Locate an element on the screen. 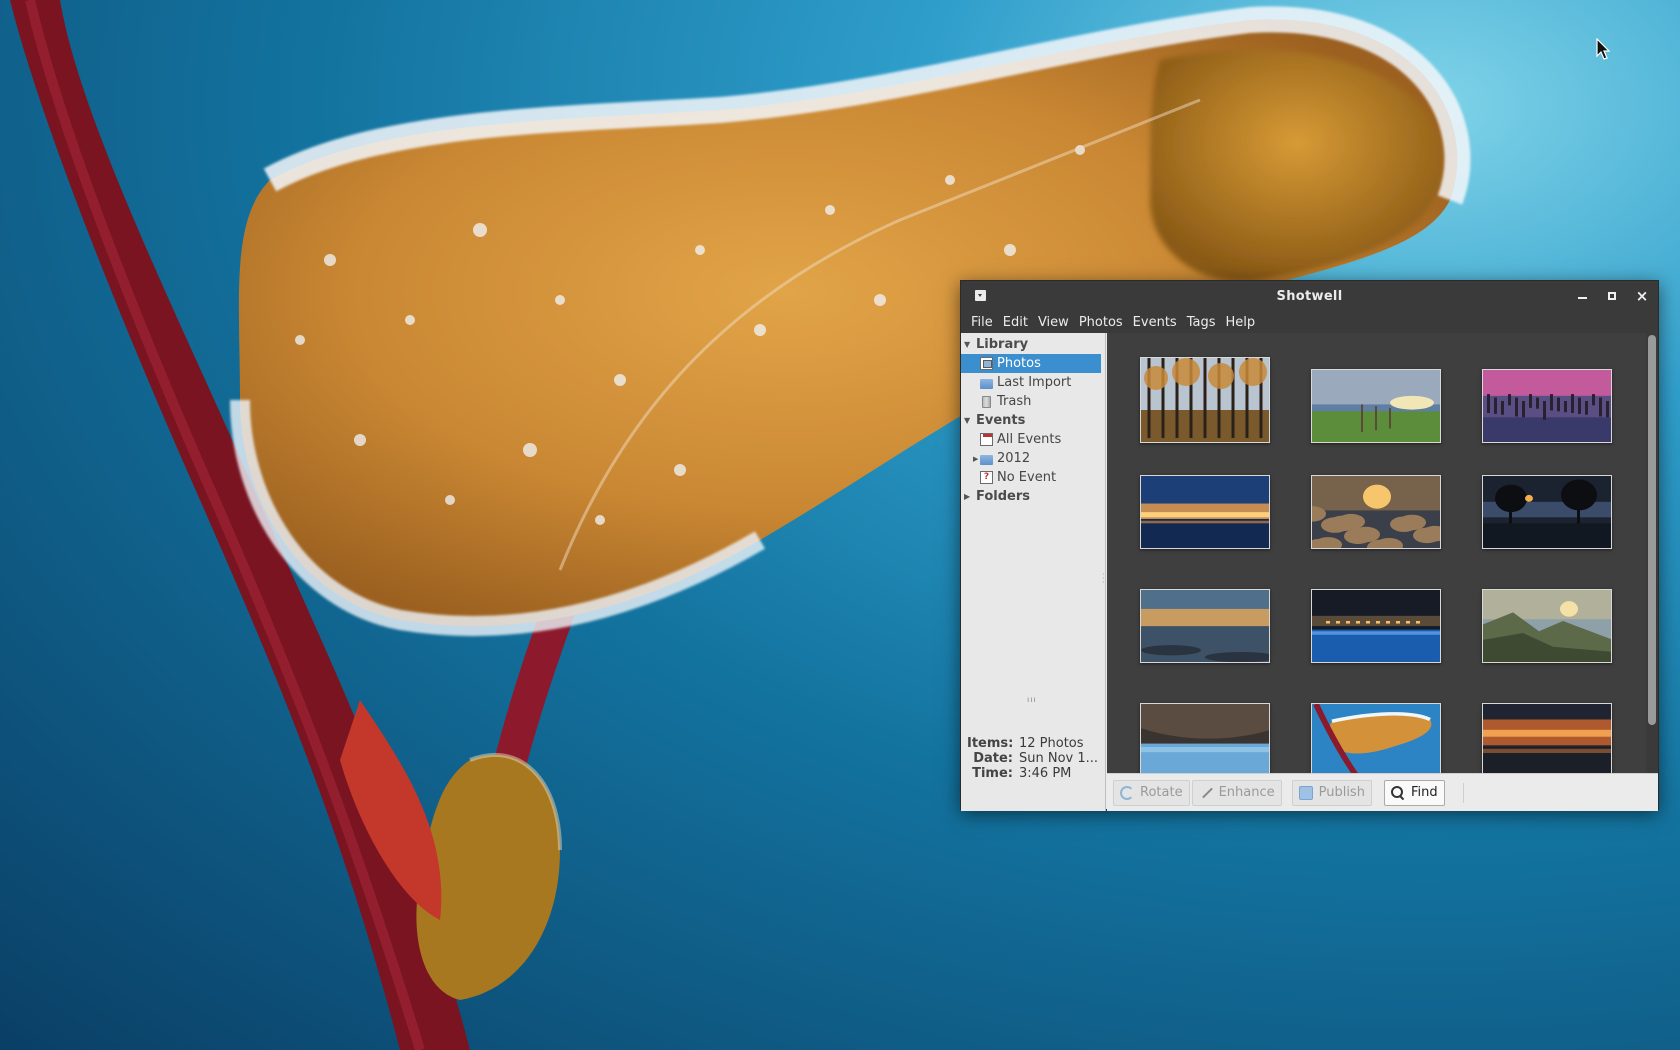 Image resolution: width=1680 pixels, height=1050 pixels. find-button: Find is located at coordinates (1414, 792).